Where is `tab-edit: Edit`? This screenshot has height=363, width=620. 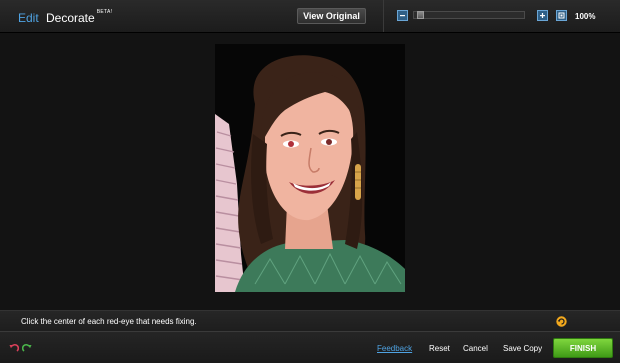 tab-edit: Edit is located at coordinates (28, 18).